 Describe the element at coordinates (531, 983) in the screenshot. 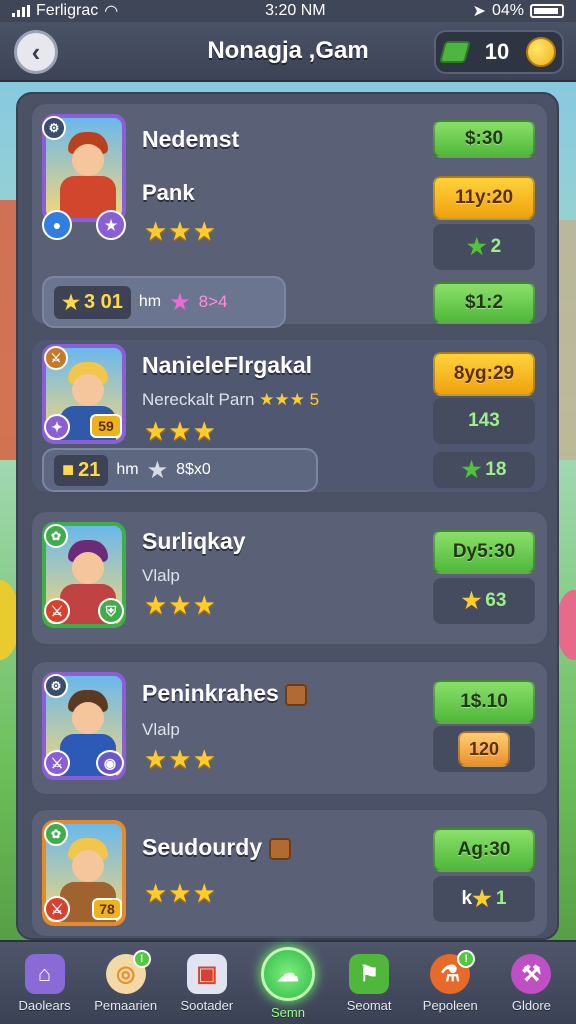

I see `nav-item-gldore: ⚒ Gldore` at that location.